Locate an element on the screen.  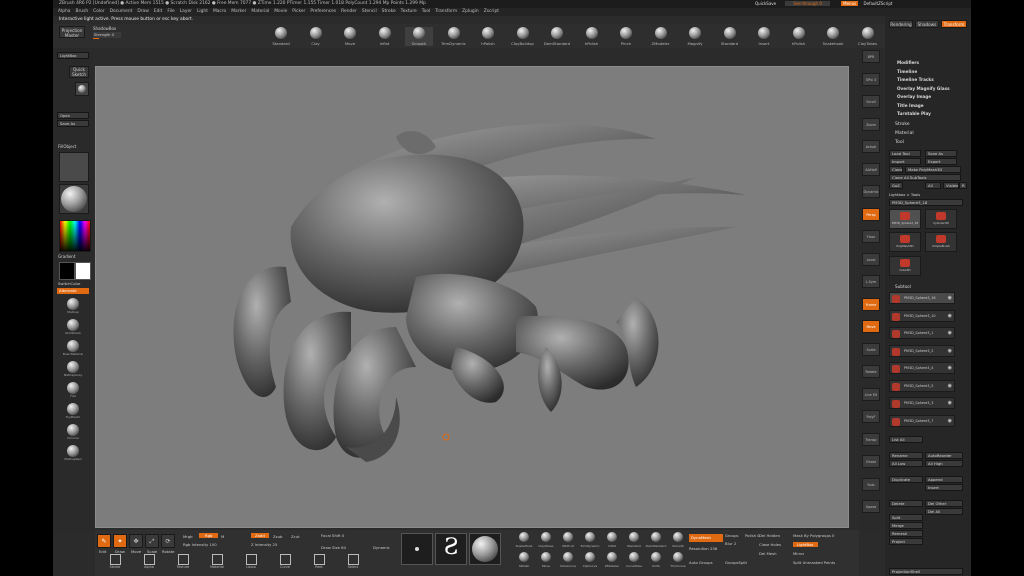
shelf-line-fill-button: Line Fill is located at coordinates (871, 394).